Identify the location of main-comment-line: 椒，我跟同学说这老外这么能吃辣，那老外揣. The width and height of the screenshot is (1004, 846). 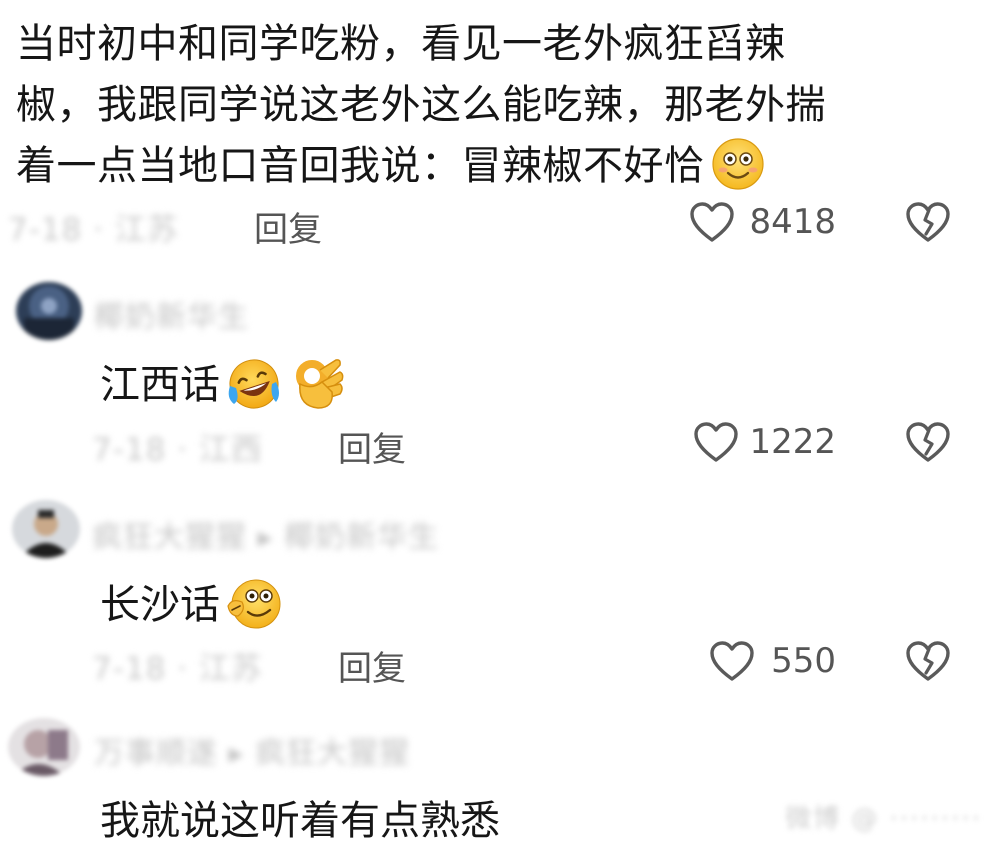
(421, 105).